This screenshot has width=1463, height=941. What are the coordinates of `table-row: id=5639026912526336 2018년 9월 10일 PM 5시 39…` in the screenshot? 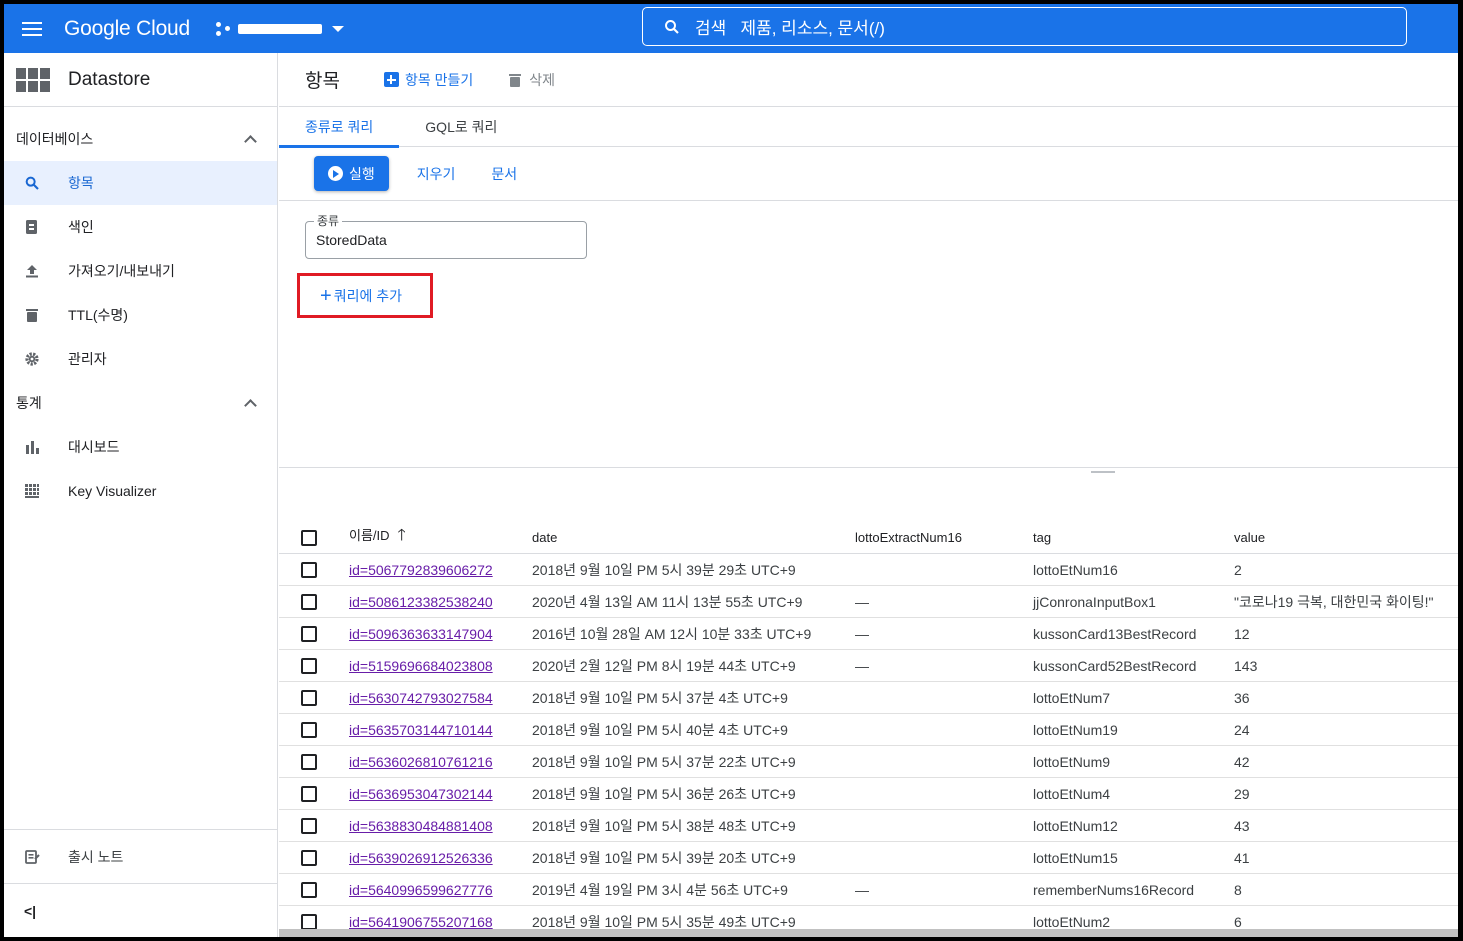 It's located at (868, 858).